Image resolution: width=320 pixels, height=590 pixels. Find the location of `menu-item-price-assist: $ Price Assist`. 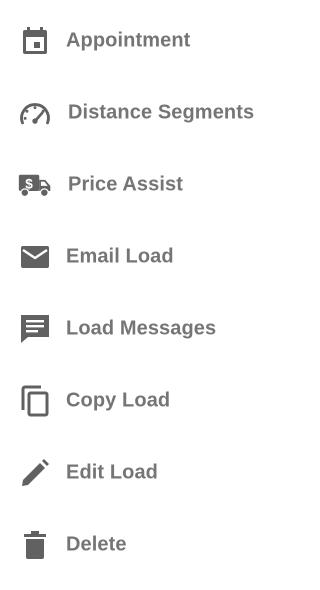

menu-item-price-assist: $ Price Assist is located at coordinates (135, 185).